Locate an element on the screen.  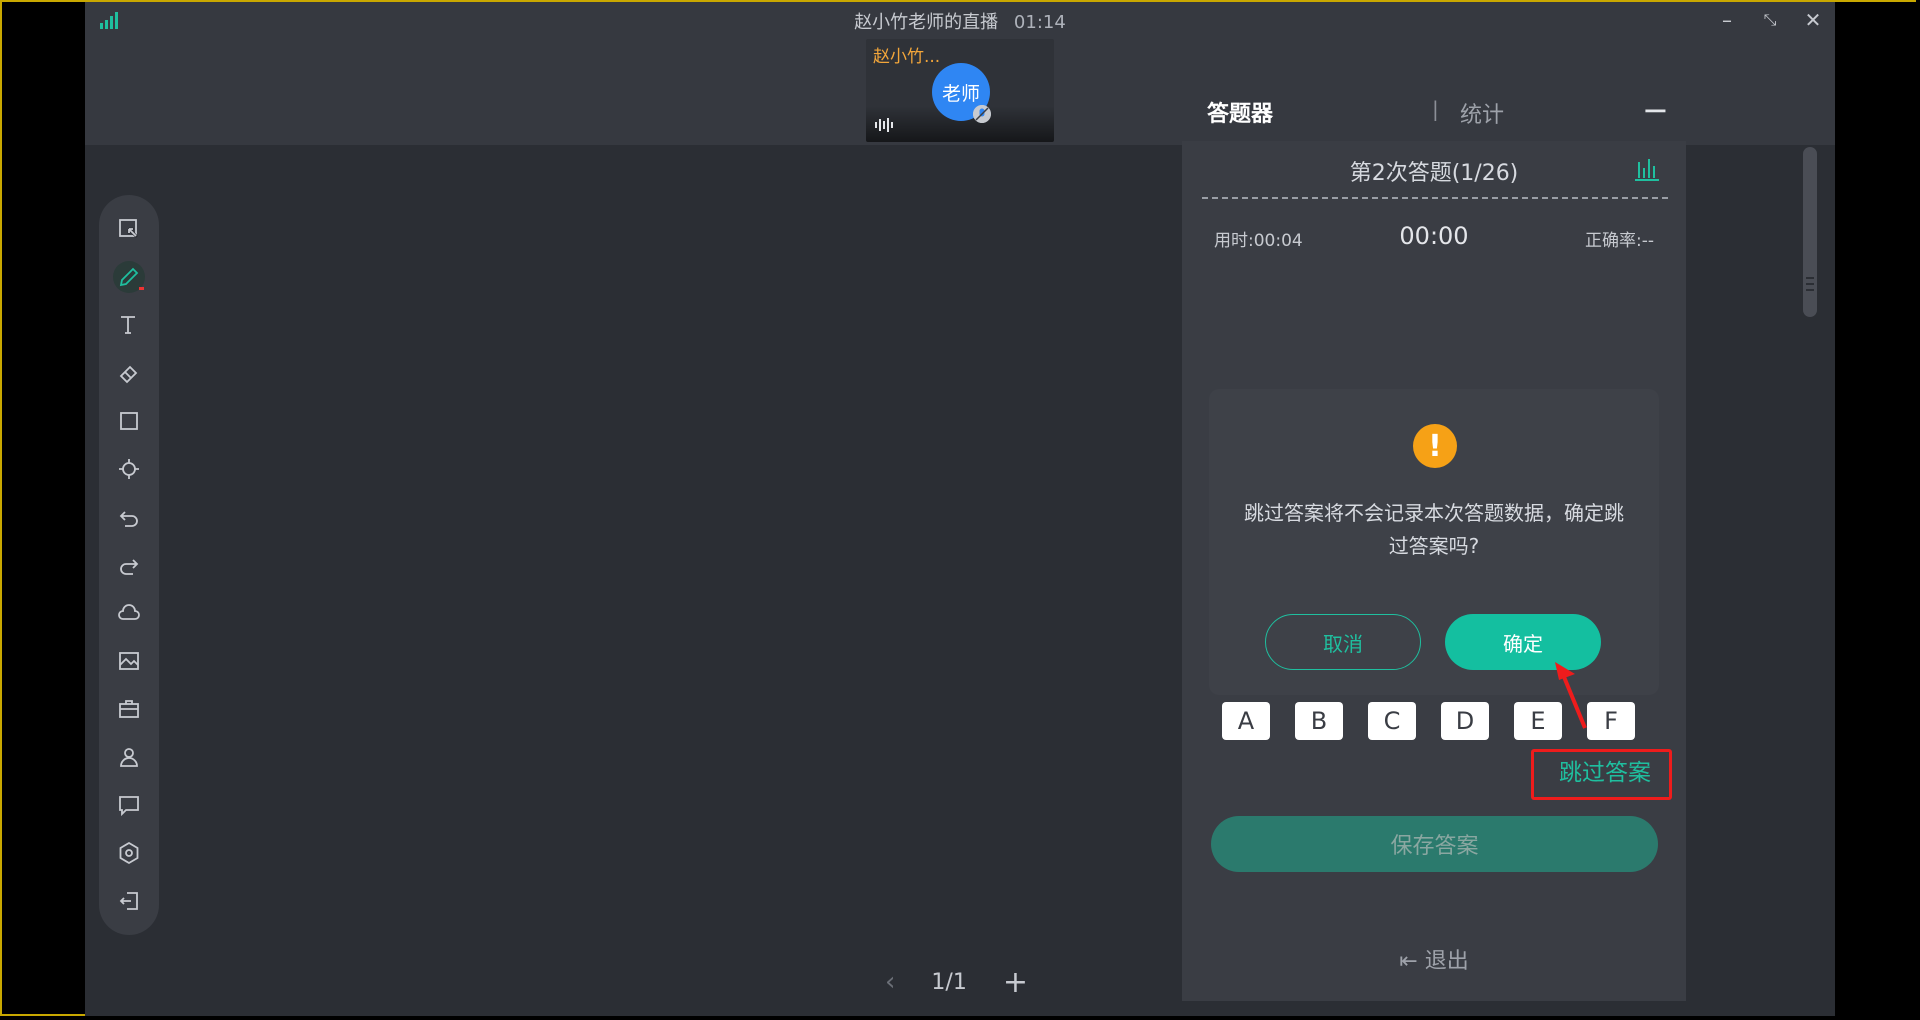
avatar-label: 老师 is located at coordinates (960, 93).